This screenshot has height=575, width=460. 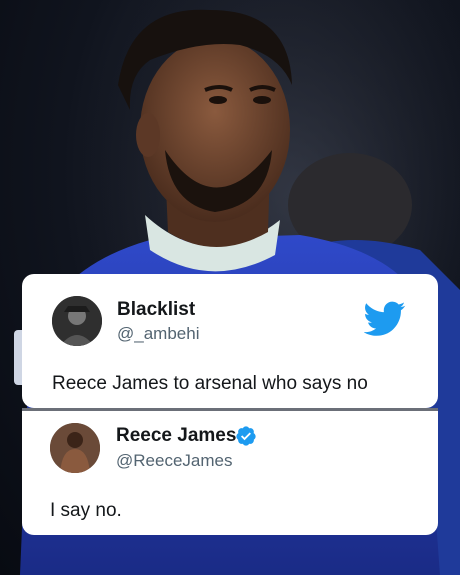 What do you see at coordinates (176, 436) in the screenshot?
I see `reply-user-name: Reece James` at bounding box center [176, 436].